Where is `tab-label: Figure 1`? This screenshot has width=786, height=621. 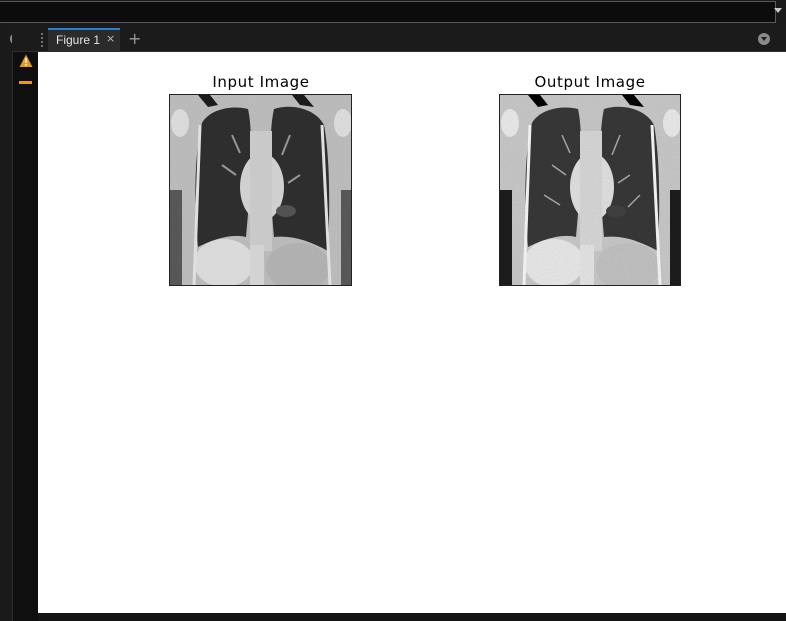
tab-label: Figure 1 is located at coordinates (78, 40).